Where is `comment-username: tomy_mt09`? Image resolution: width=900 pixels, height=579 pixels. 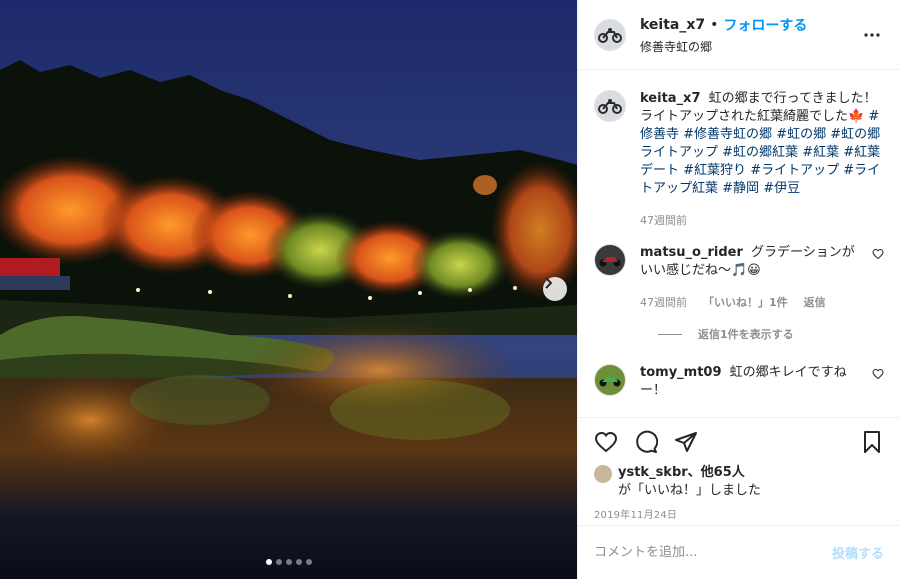
comment-username: tomy_mt09 is located at coordinates (681, 372).